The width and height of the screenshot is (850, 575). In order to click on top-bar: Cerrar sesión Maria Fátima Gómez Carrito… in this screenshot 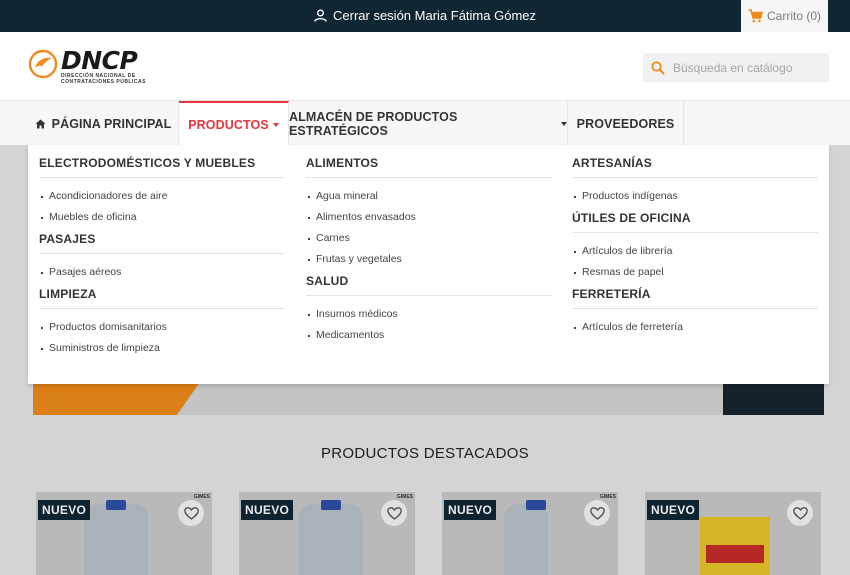, I will do `click(425, 16)`.